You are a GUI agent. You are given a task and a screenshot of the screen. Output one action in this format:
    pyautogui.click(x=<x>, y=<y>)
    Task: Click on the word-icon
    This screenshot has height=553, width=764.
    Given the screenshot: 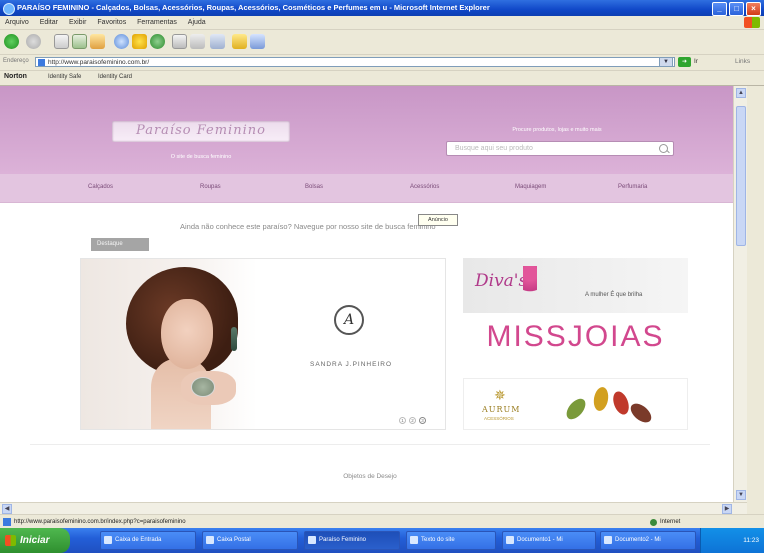 What is the action you would take?
    pyautogui.click(x=510, y=540)
    